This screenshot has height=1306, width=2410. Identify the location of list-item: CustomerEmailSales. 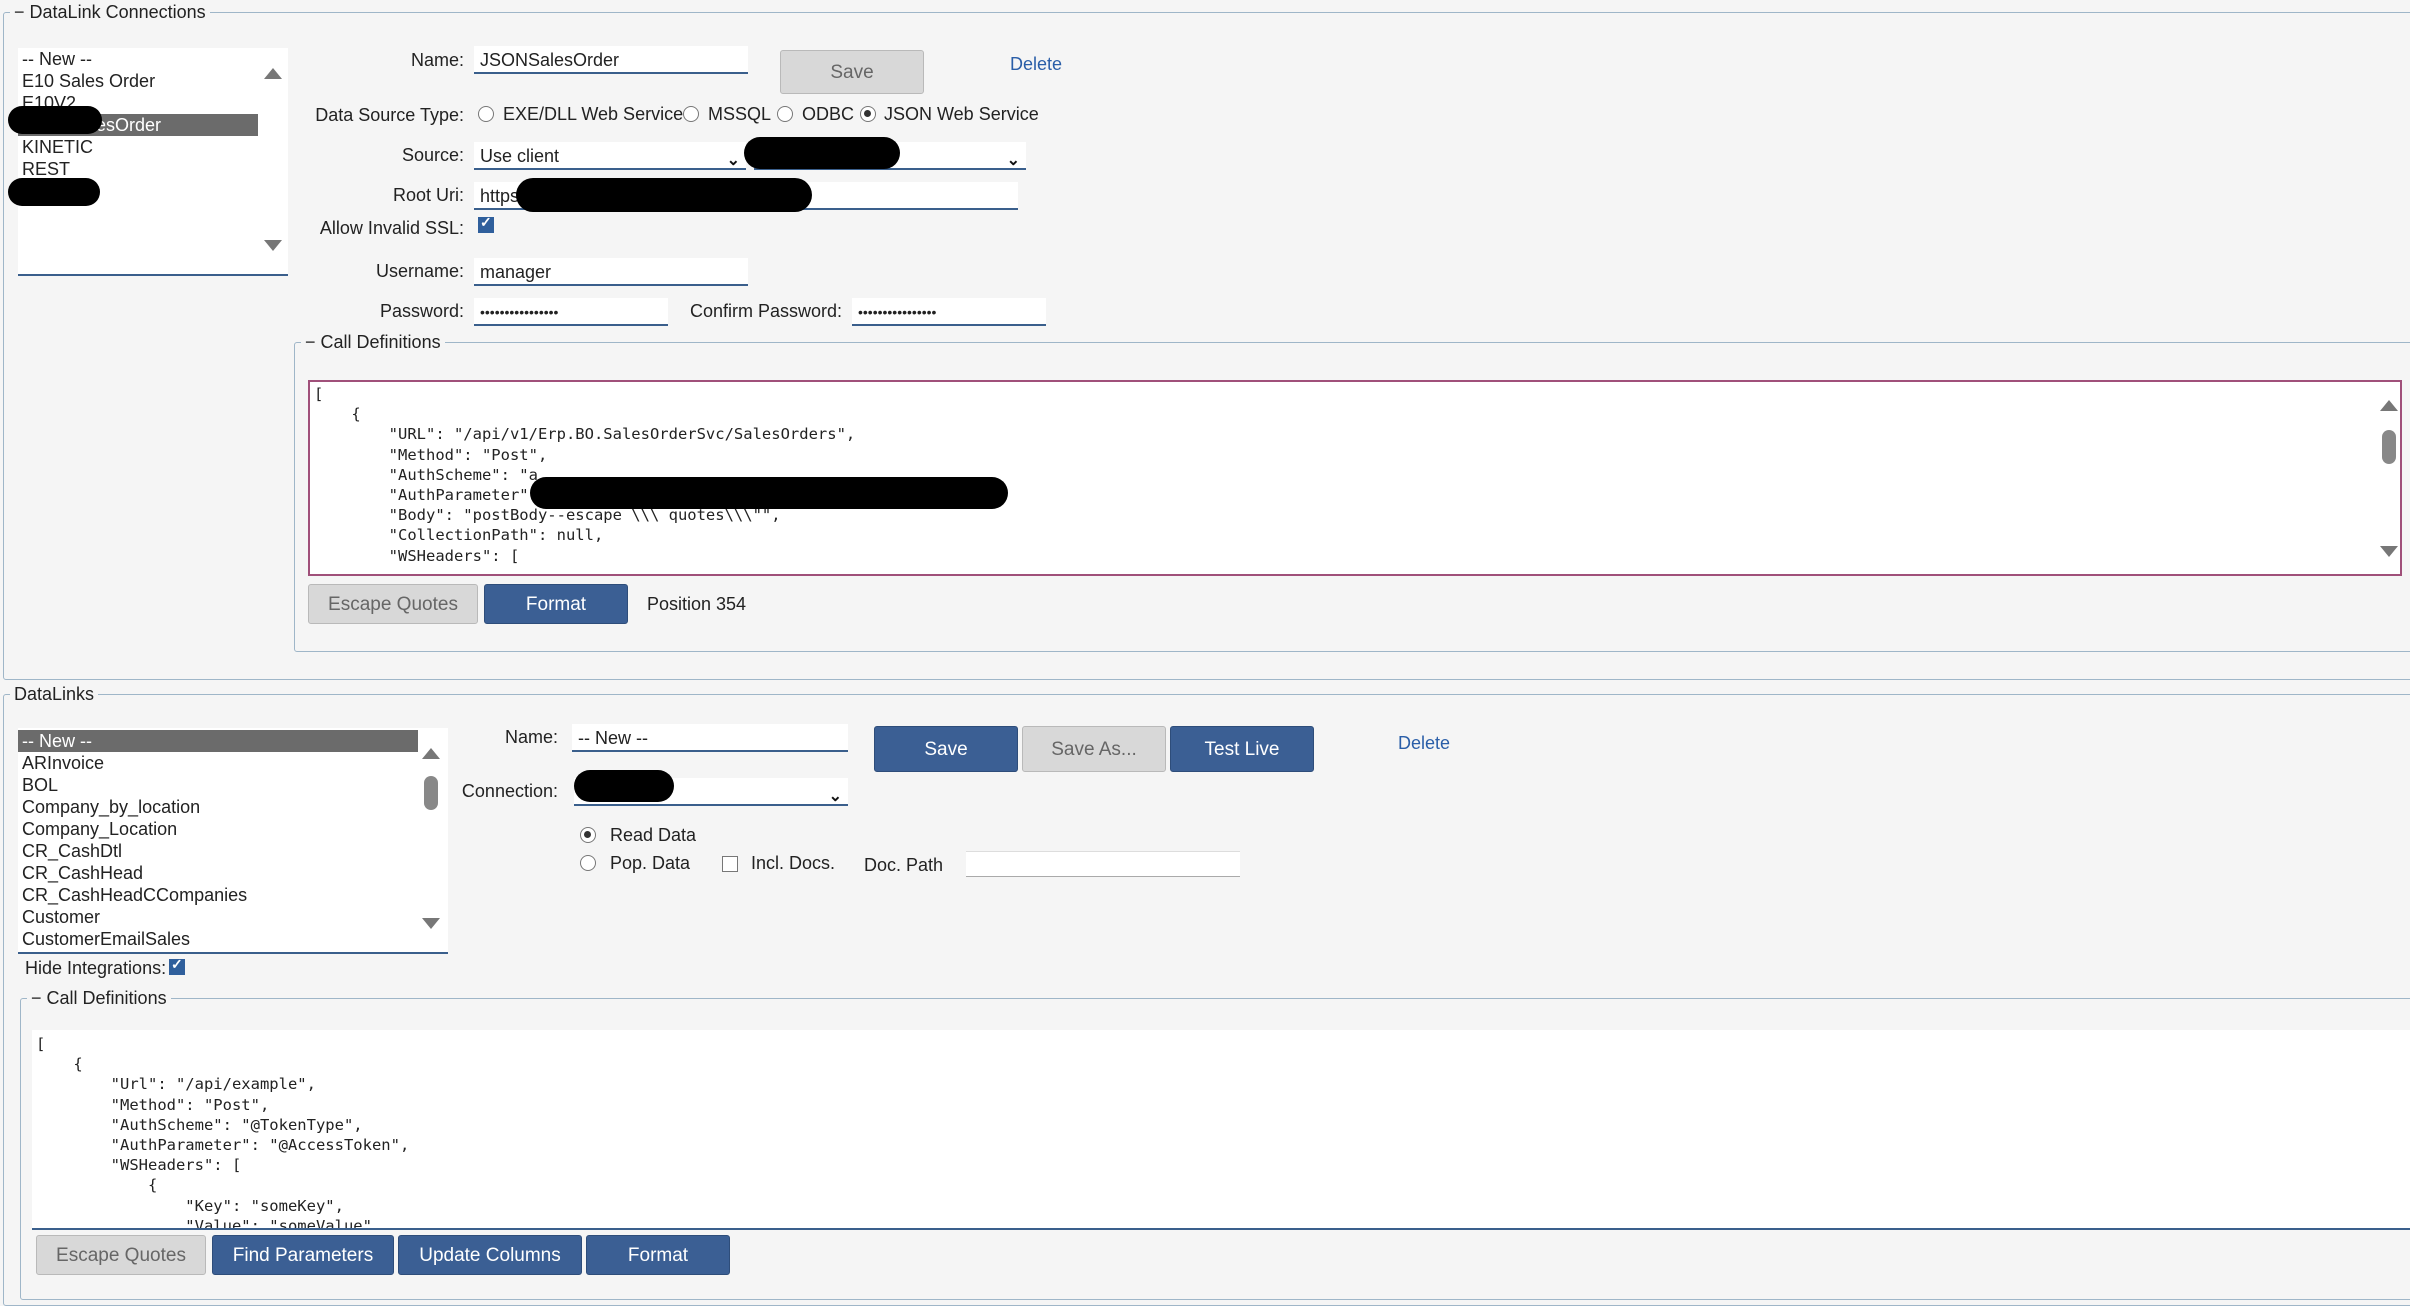
(218, 939).